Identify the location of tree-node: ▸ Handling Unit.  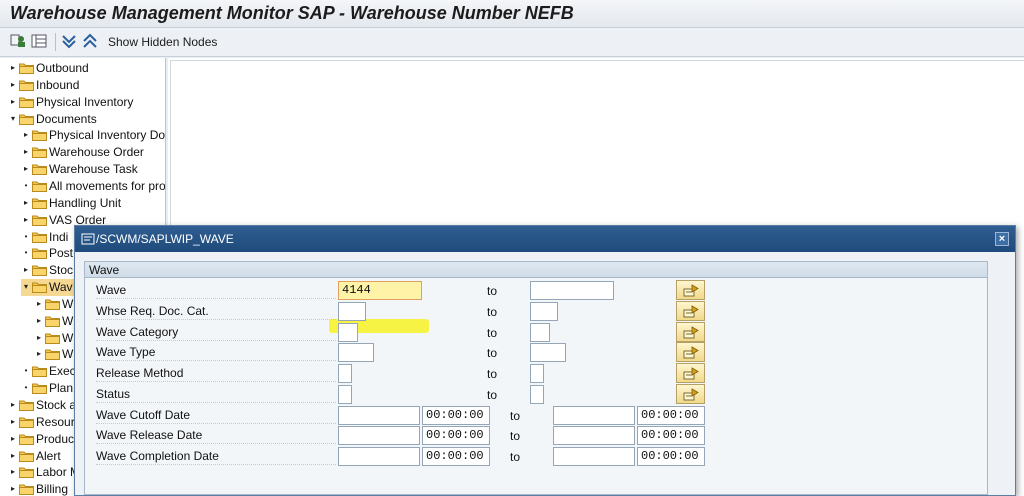
(93, 203).